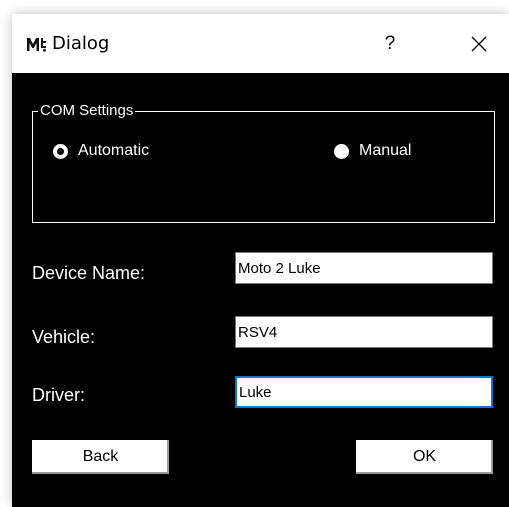 The image size is (509, 507). Describe the element at coordinates (114, 150) in the screenshot. I see `radio-automatic-label: Automatic` at that location.